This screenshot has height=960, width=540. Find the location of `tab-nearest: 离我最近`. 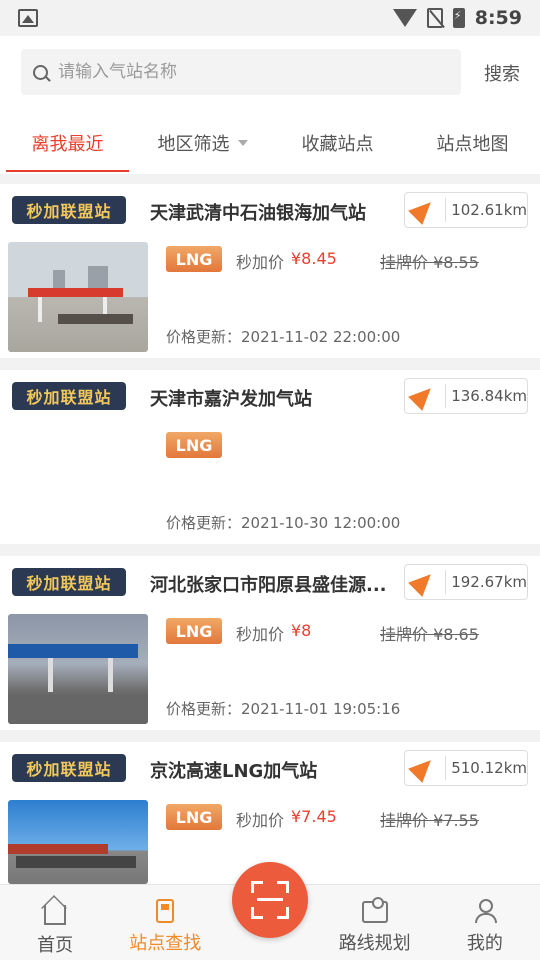

tab-nearest: 离我最近 is located at coordinates (67, 143).